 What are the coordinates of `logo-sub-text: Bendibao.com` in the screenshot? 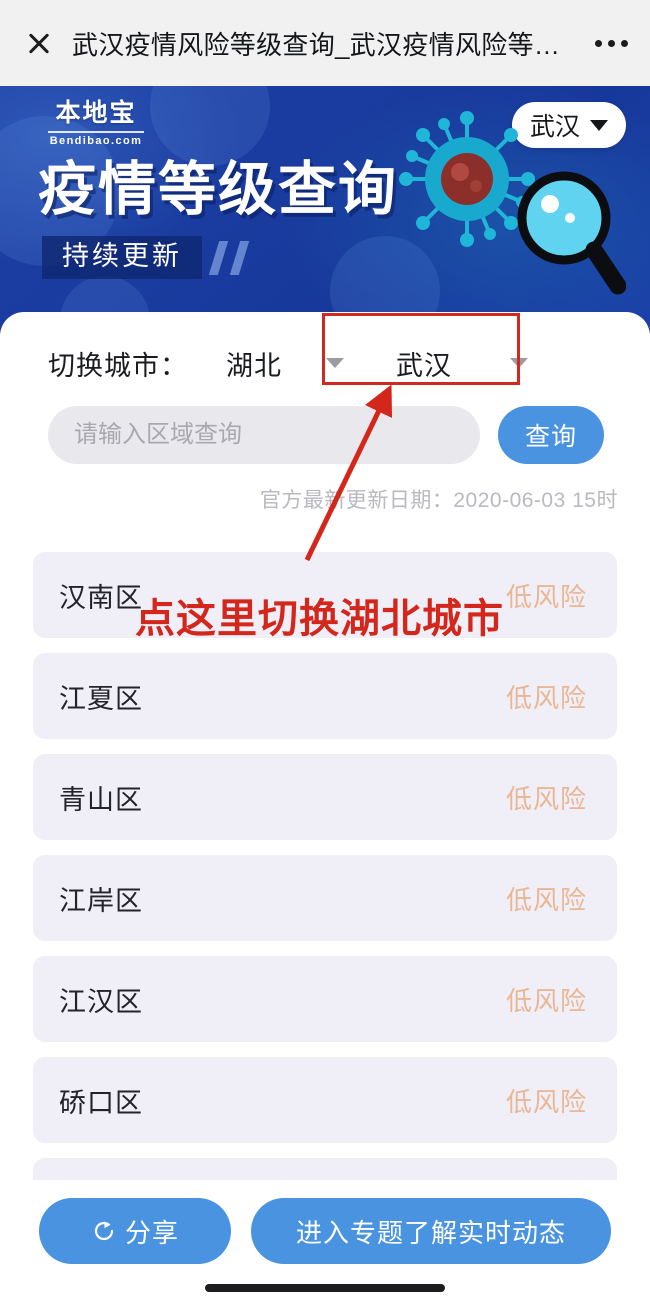 It's located at (96, 140).